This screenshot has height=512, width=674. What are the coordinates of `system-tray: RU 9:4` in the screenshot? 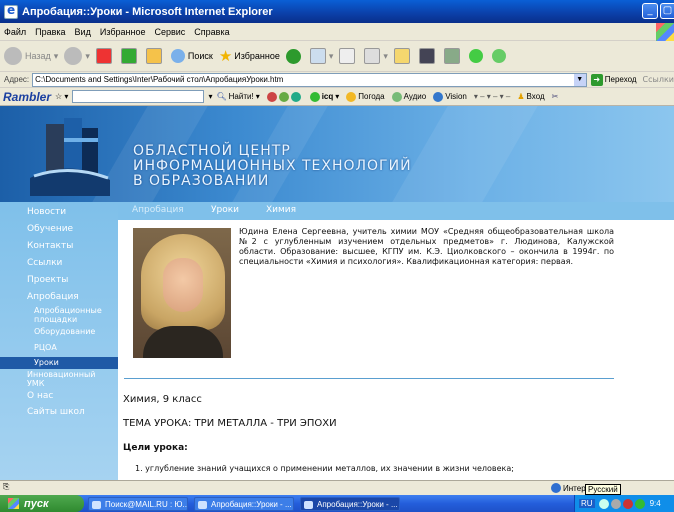 It's located at (624, 503).